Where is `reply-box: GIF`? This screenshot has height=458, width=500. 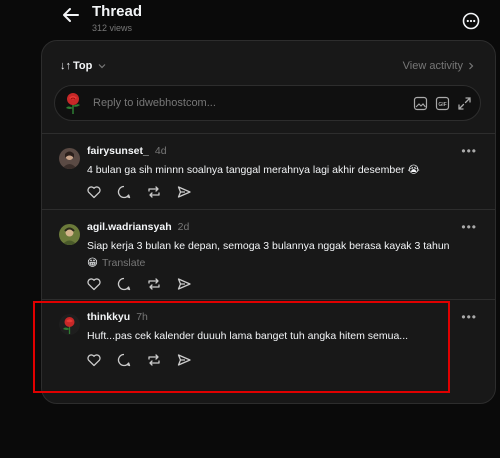
reply-box: GIF is located at coordinates (267, 103).